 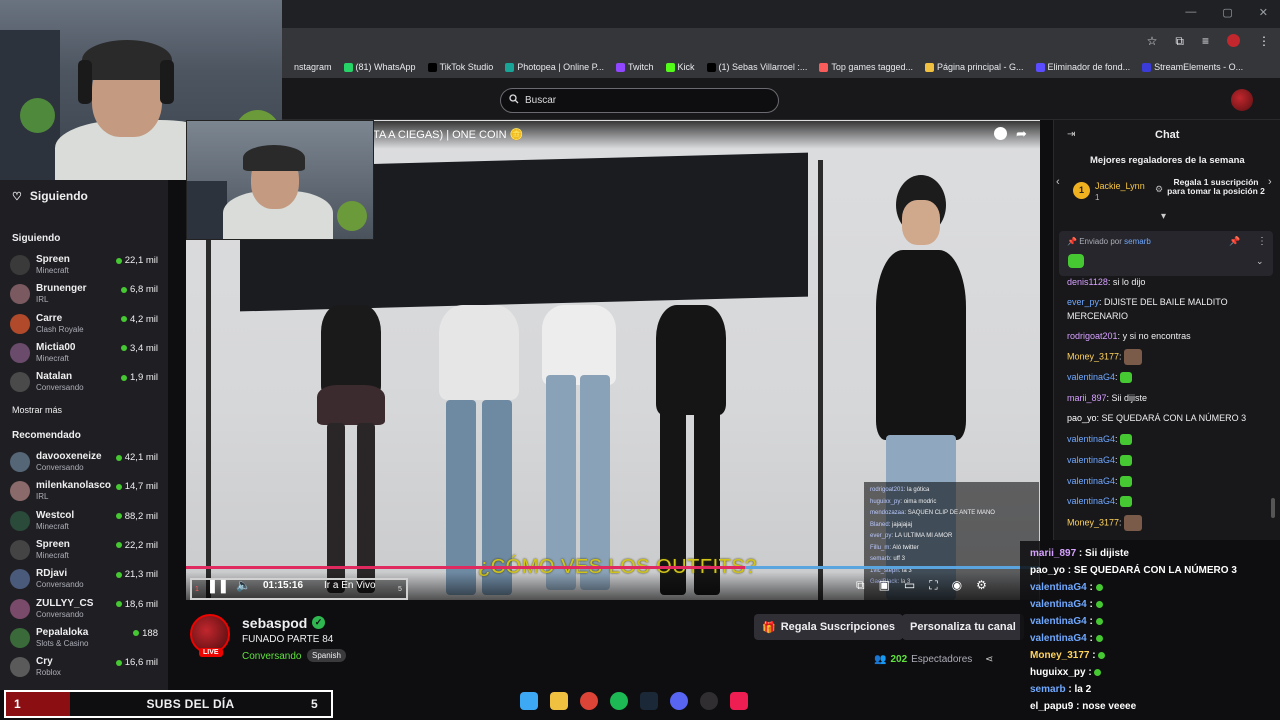 I want to click on go-live-button: Ir a En Vivo, so click(x=350, y=585).